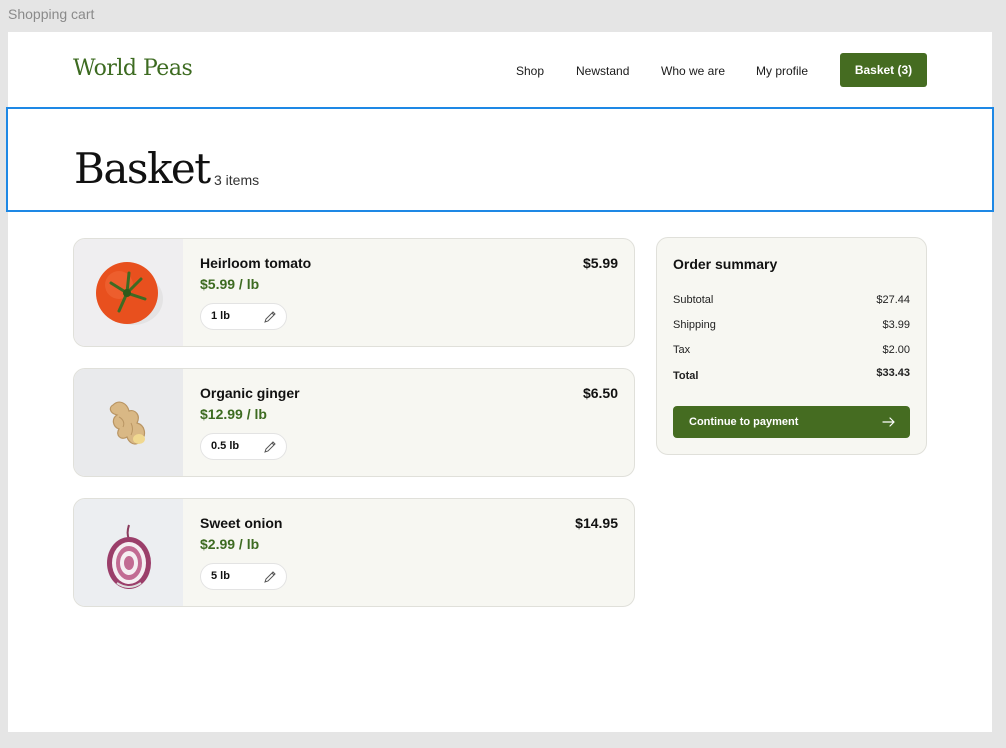 This screenshot has width=1006, height=748. What do you see at coordinates (883, 70) in the screenshot?
I see `basket-button: Basket (3)` at bounding box center [883, 70].